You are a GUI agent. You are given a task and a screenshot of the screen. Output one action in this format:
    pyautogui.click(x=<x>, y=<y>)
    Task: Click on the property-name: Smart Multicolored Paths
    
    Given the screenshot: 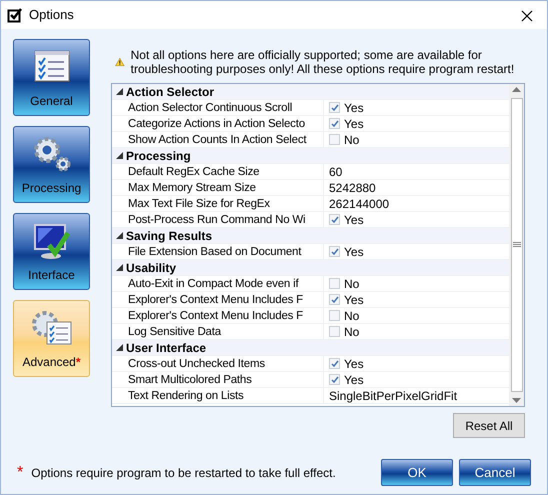 What is the action you would take?
    pyautogui.click(x=225, y=379)
    